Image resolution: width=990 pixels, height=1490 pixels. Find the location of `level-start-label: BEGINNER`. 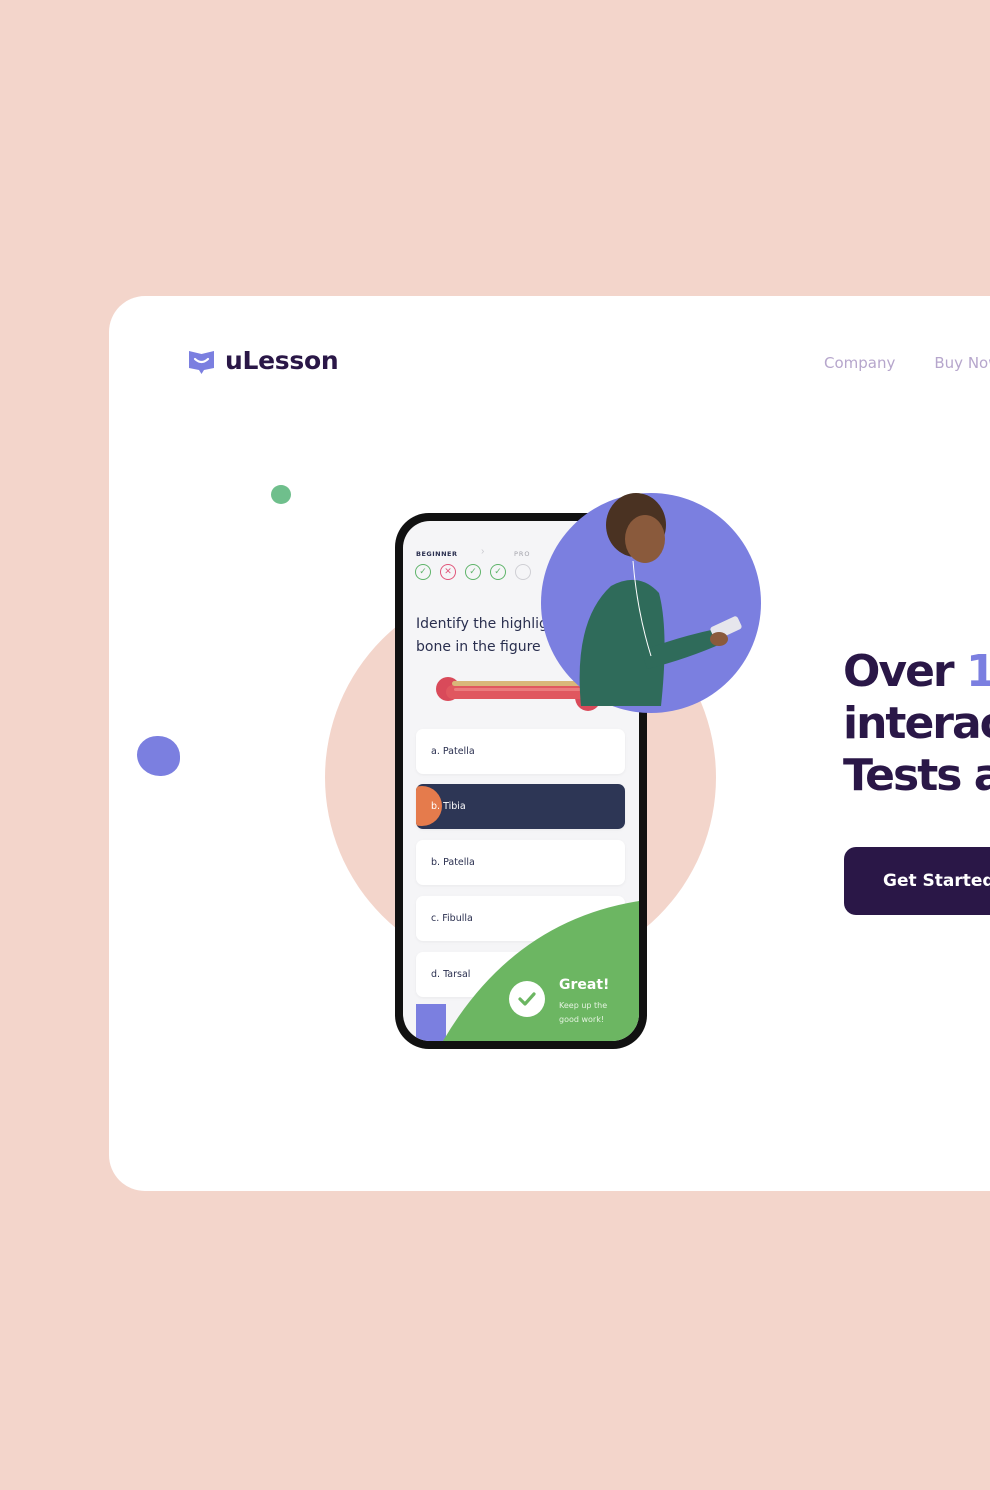

level-start-label: BEGINNER is located at coordinates (437, 554).